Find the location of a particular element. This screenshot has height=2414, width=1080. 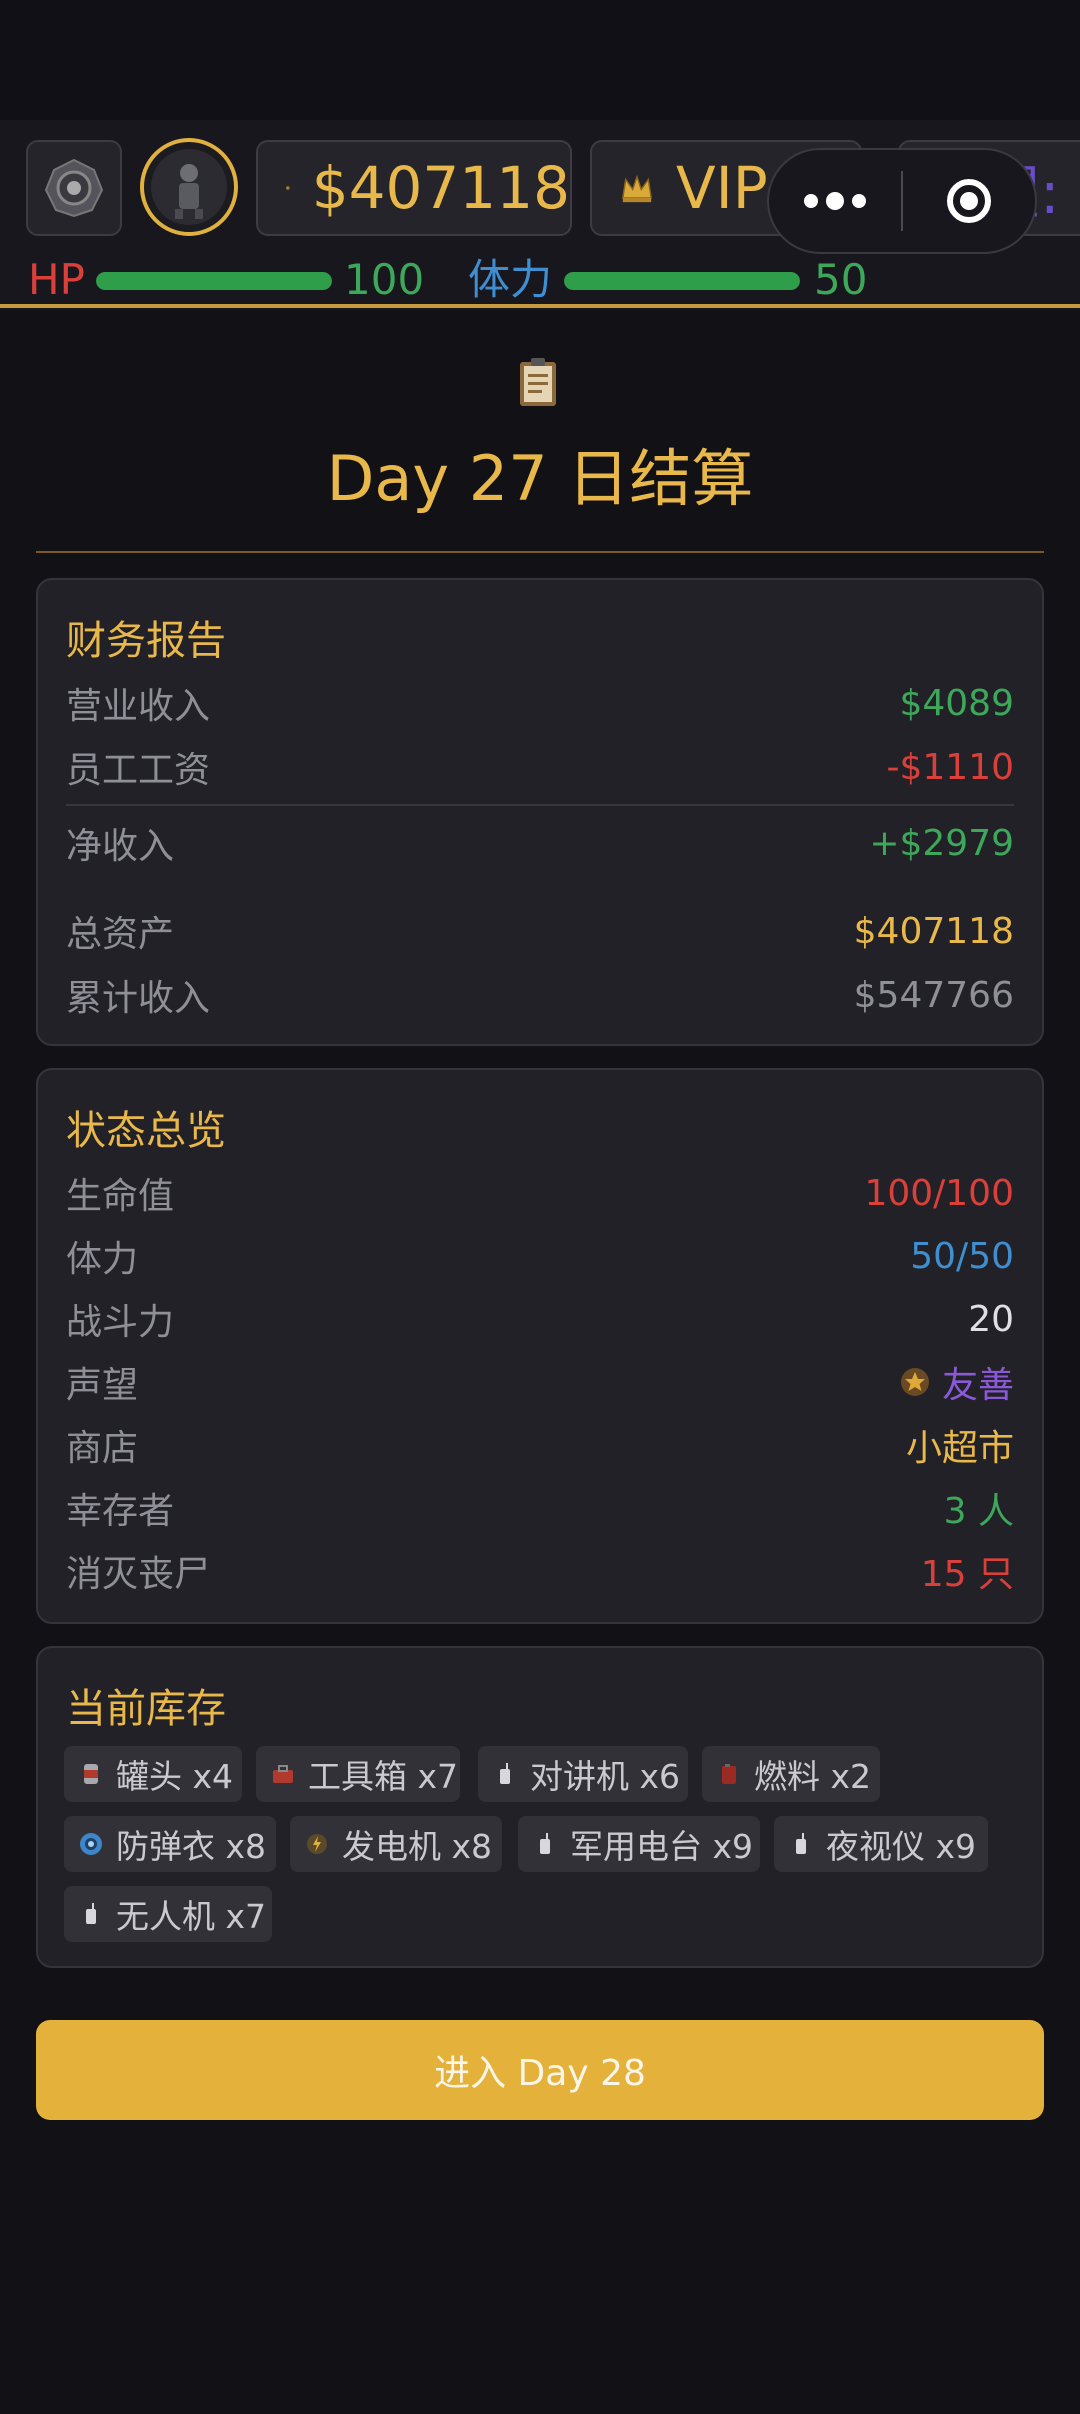

inventory-item-label: 对讲机 x6 is located at coordinates (605, 1776).